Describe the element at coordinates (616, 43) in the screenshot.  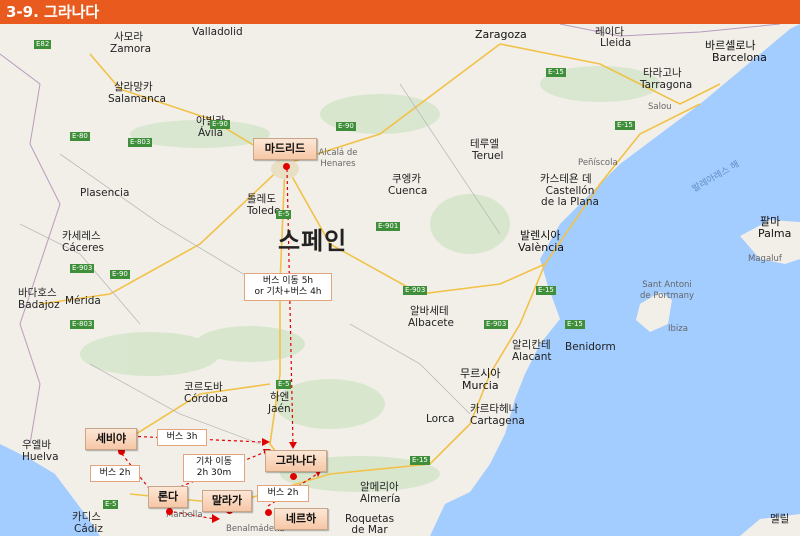
I see `label-lleida: Lleida` at that location.